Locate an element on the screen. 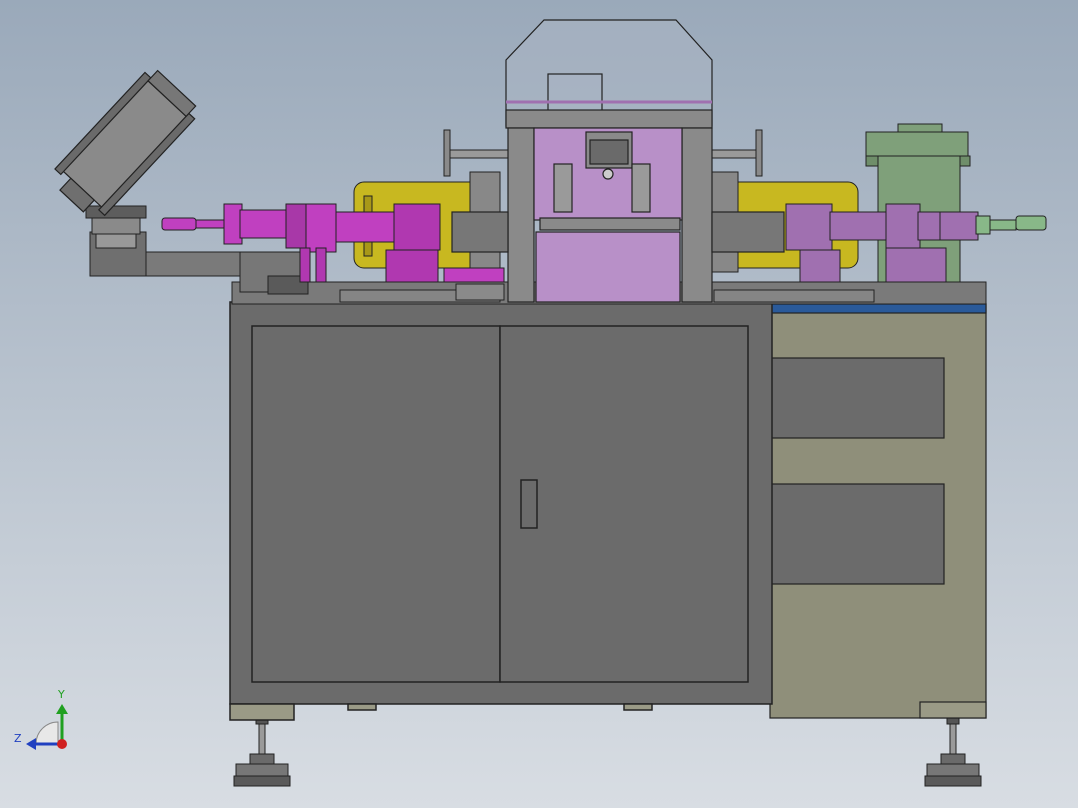 The image size is (1078, 812). x-axis-origin is located at coordinates (62, 744).